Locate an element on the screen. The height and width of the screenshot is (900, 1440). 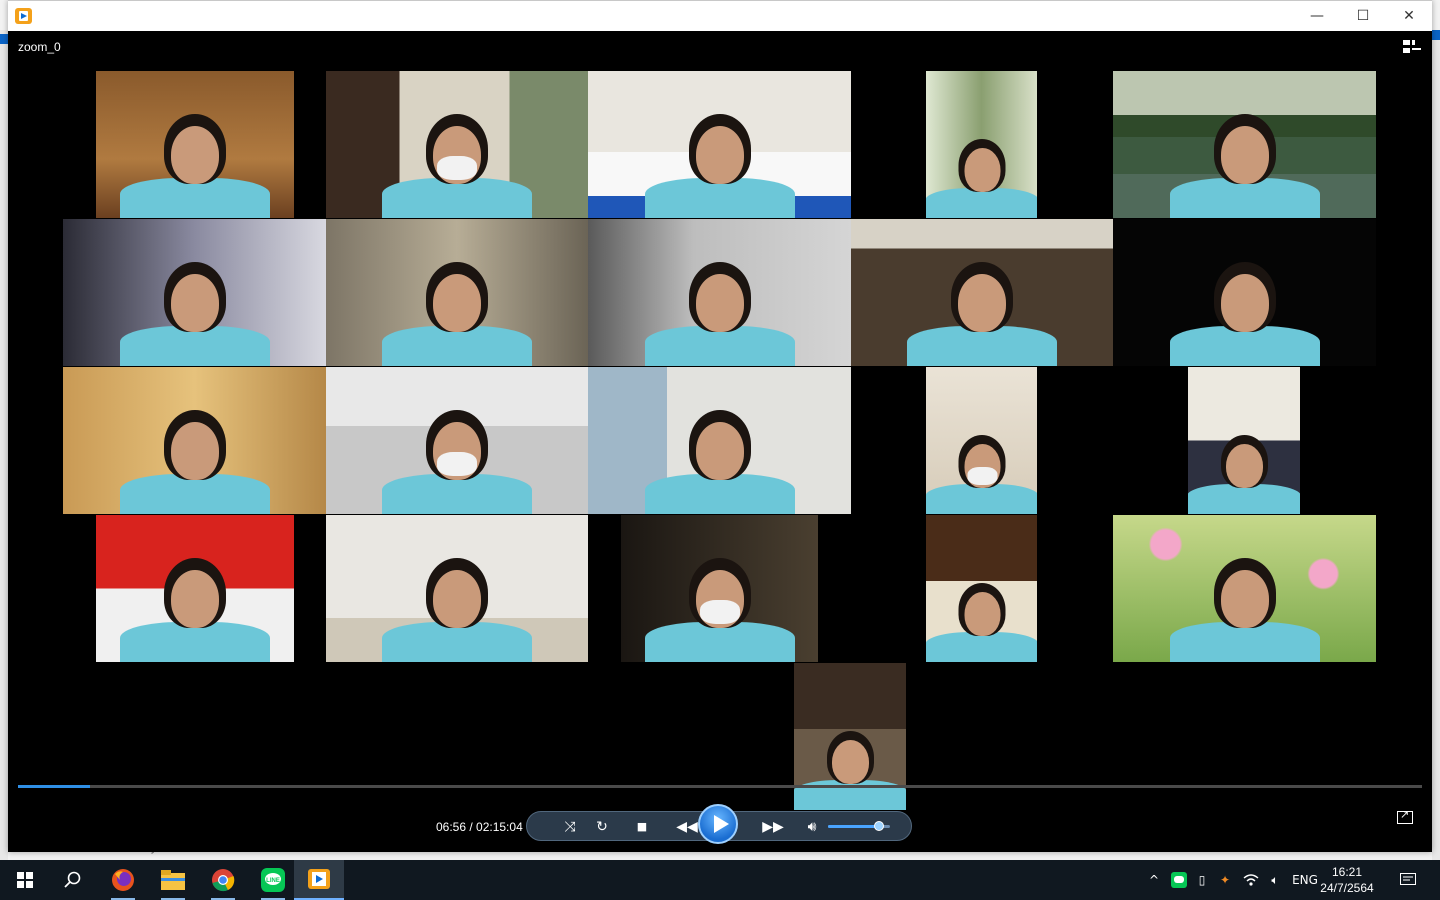
close-button: ✕ is located at coordinates (1409, 16).